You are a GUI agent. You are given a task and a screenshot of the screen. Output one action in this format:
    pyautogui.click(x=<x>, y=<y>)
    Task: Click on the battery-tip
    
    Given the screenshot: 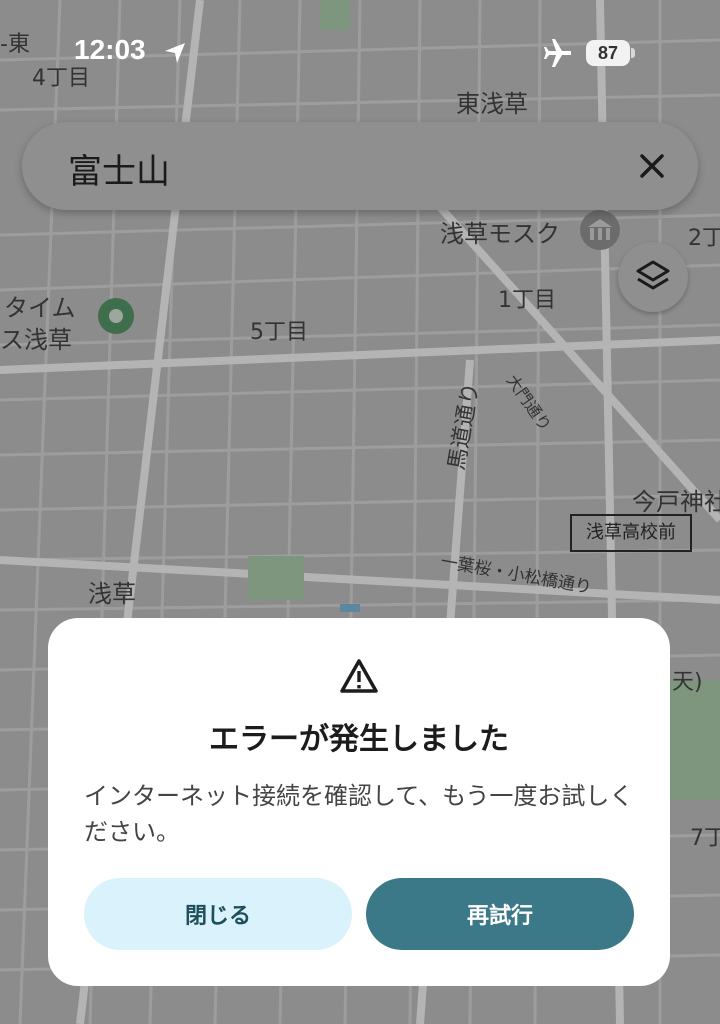 What is the action you would take?
    pyautogui.click(x=633, y=53)
    